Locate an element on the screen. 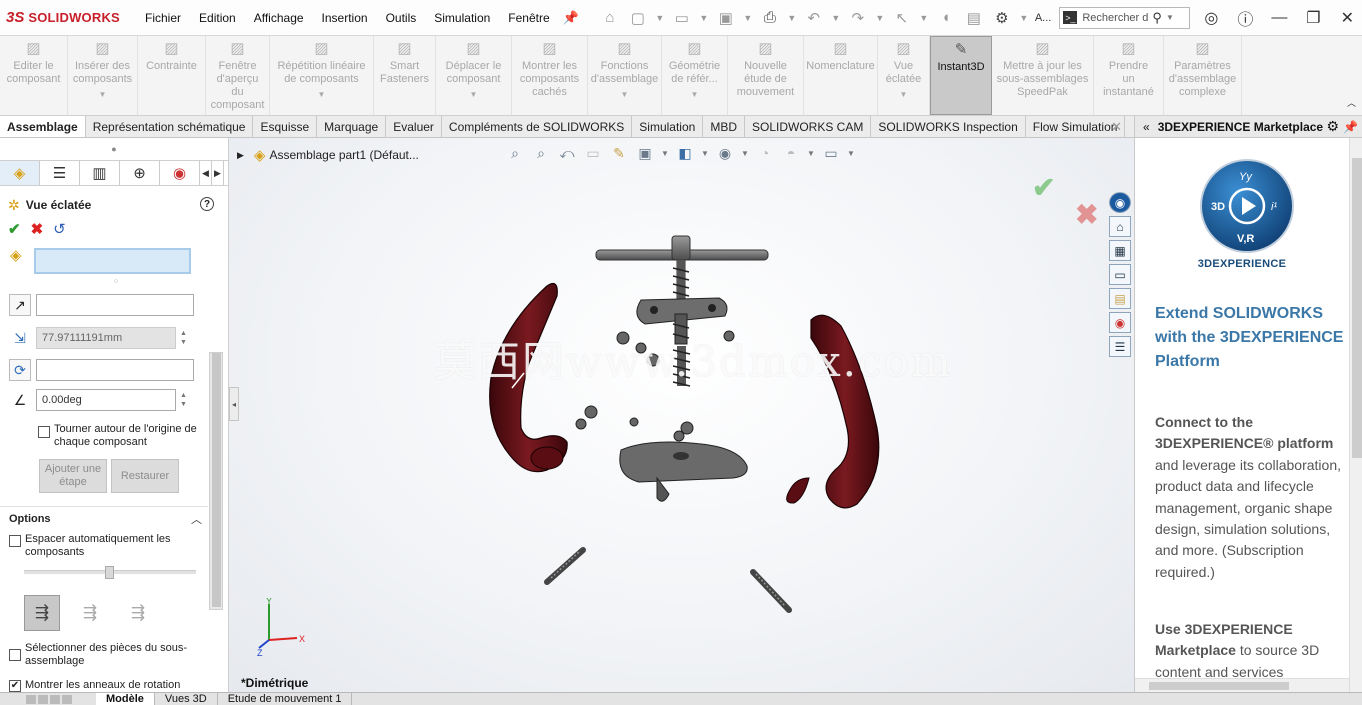 The image size is (1362, 705). undo-icon: ↶ is located at coordinates (814, 18).